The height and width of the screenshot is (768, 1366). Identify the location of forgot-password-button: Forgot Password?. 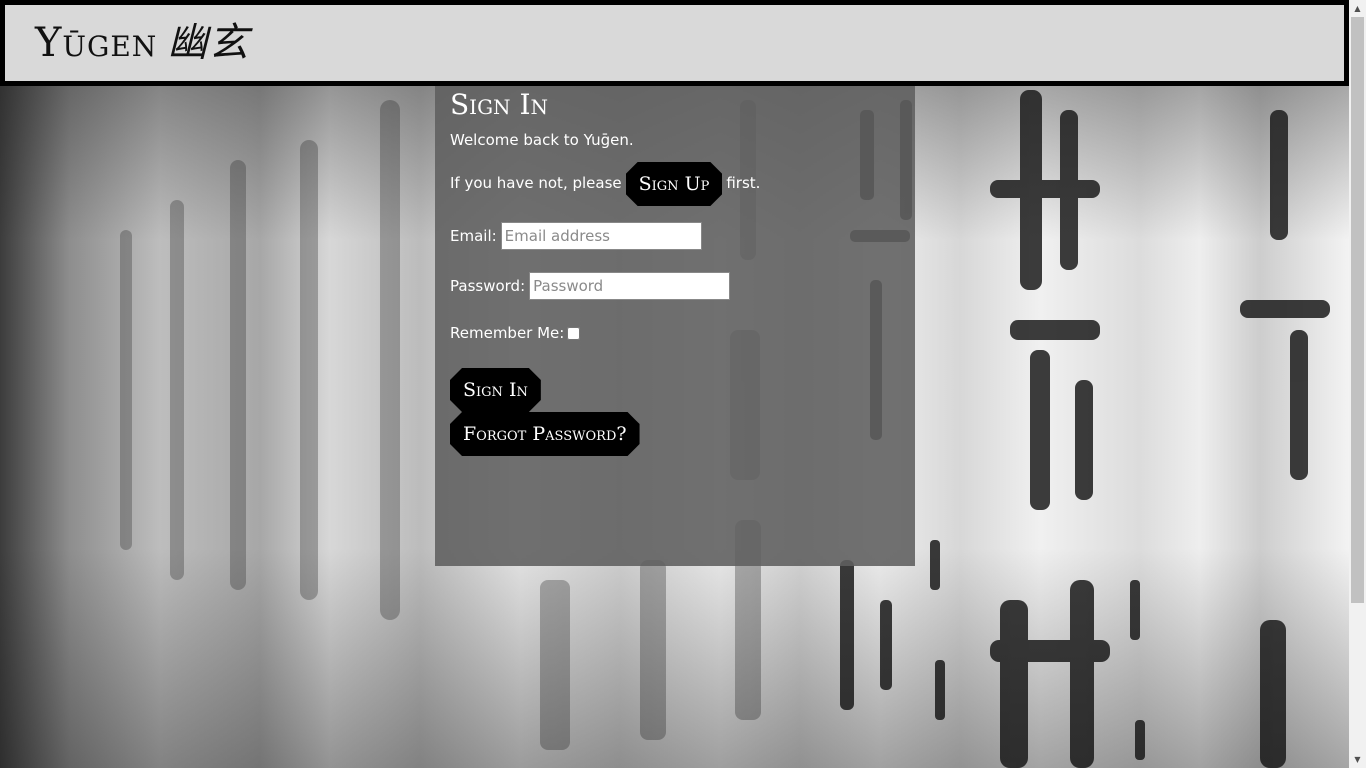
(545, 434).